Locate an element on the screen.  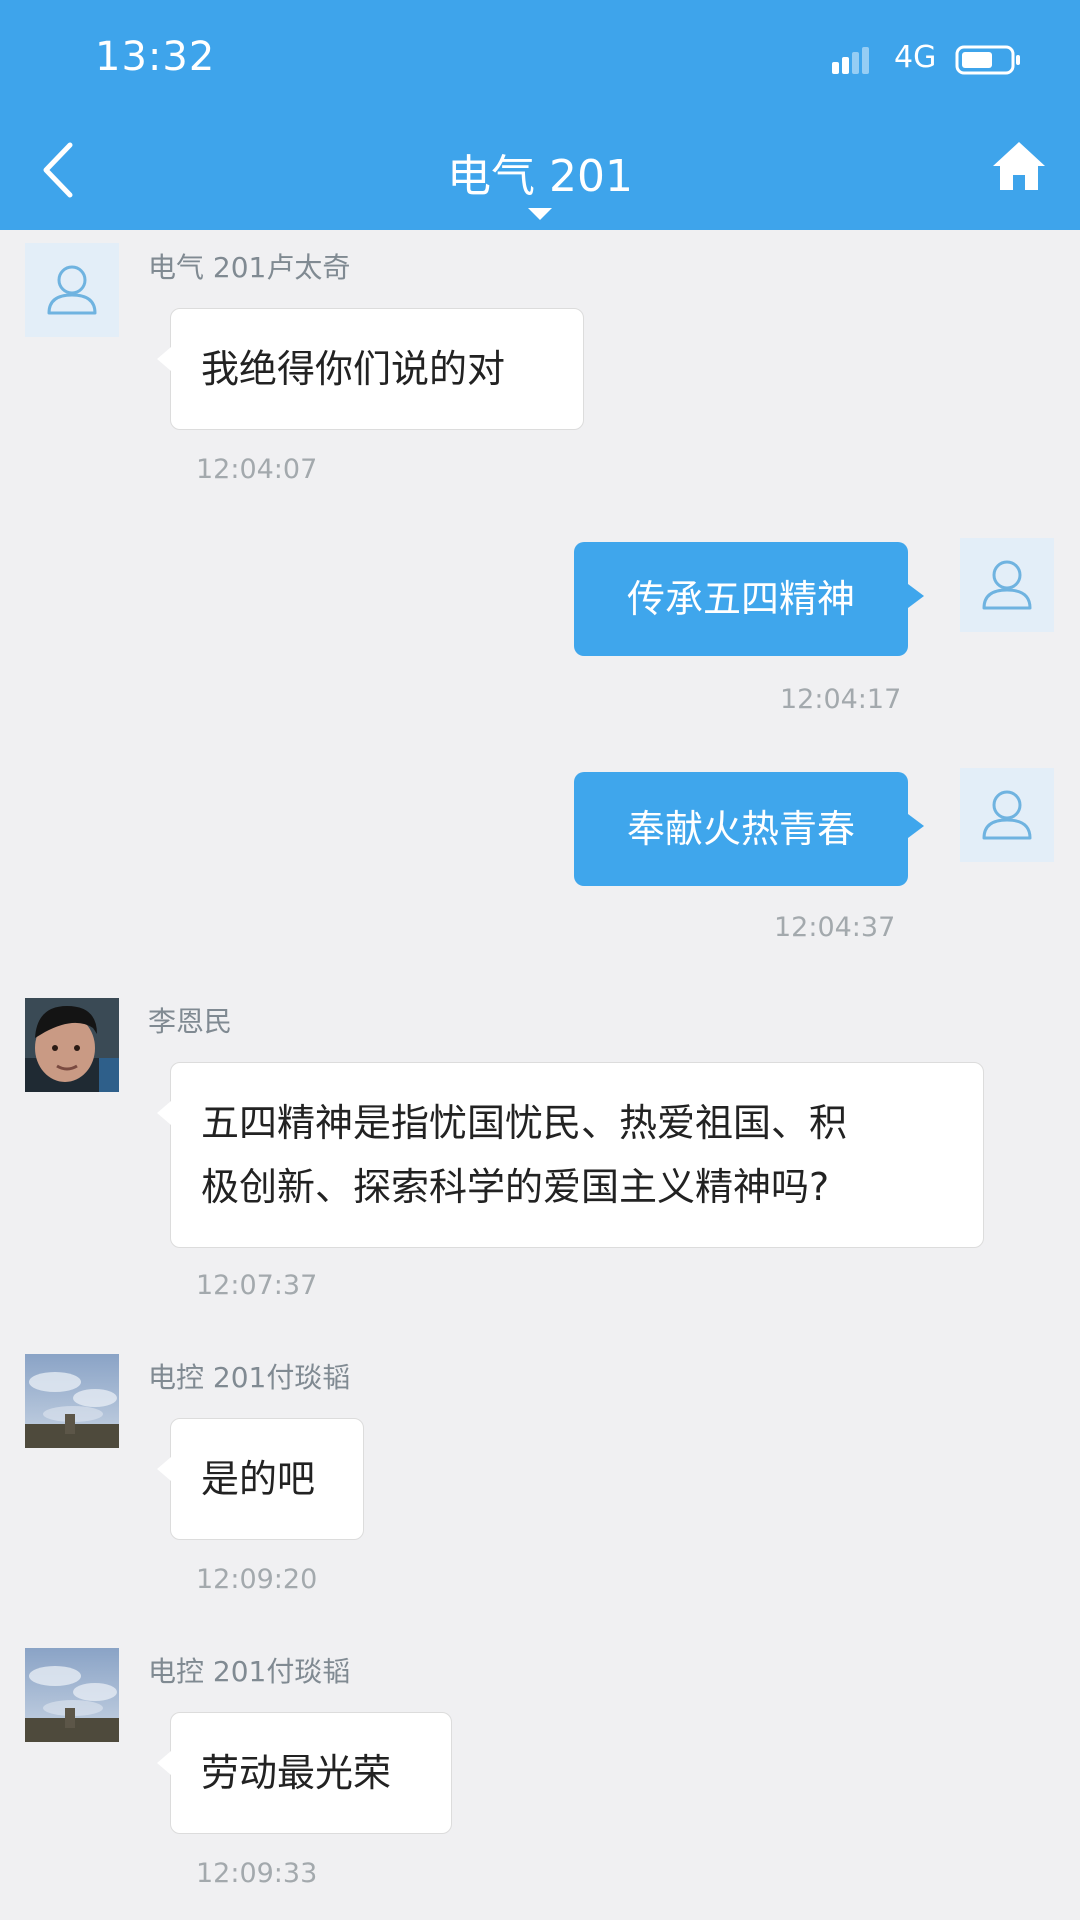
message-text: 我绝得你们说的对 is located at coordinates (353, 369).